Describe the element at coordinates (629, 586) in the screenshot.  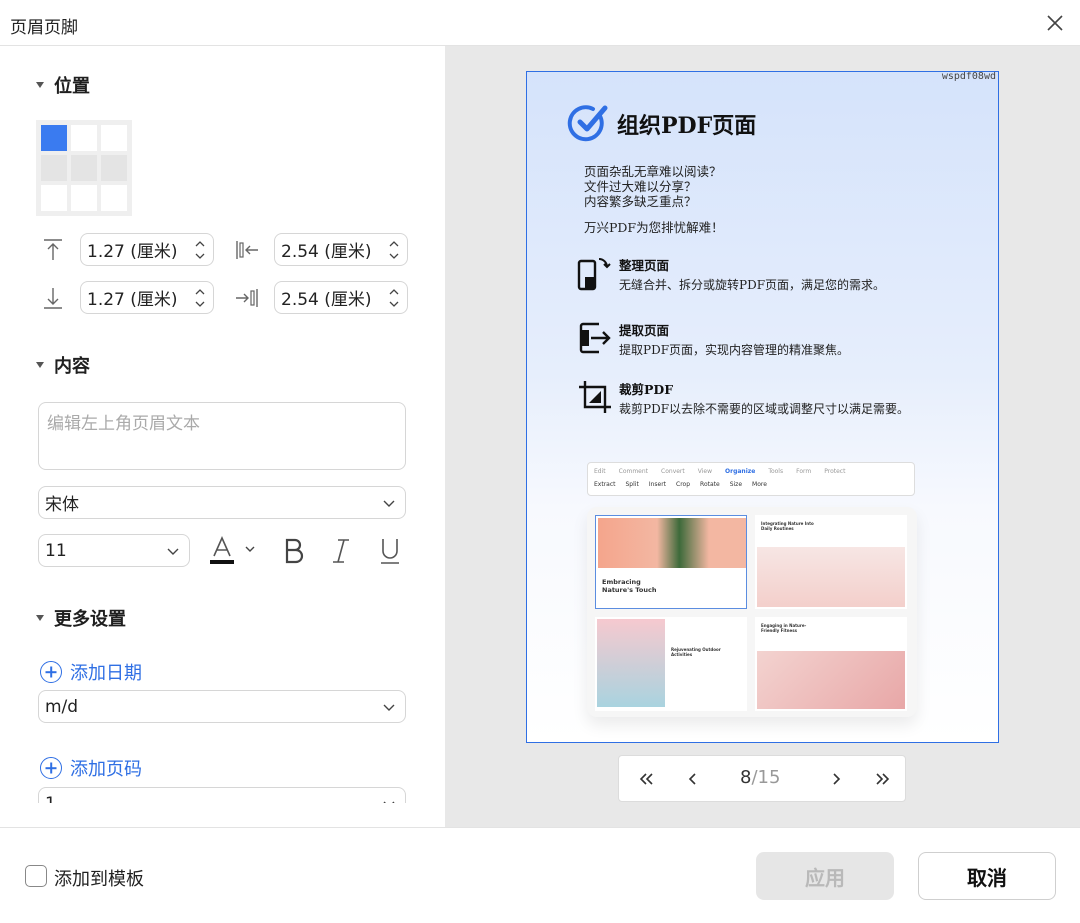
I see `mock-card-title: Embracing Nature's Touch` at that location.